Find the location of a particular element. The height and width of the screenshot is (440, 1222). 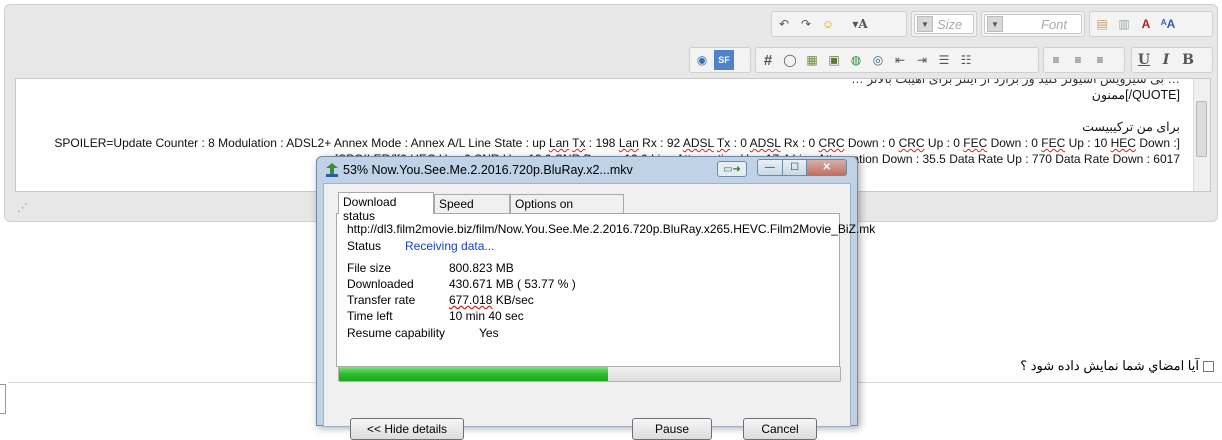

idm-logo-icon is located at coordinates (332, 170).